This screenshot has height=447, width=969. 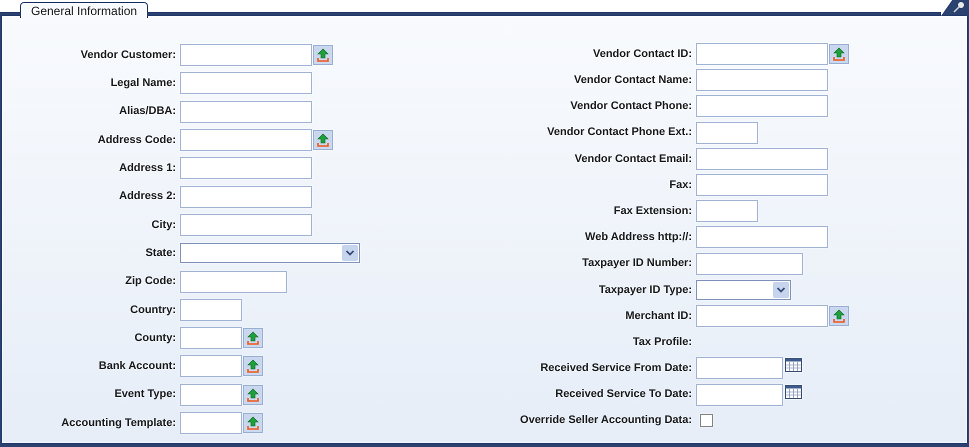 What do you see at coordinates (155, 338) in the screenshot?
I see `field-label: County:` at bounding box center [155, 338].